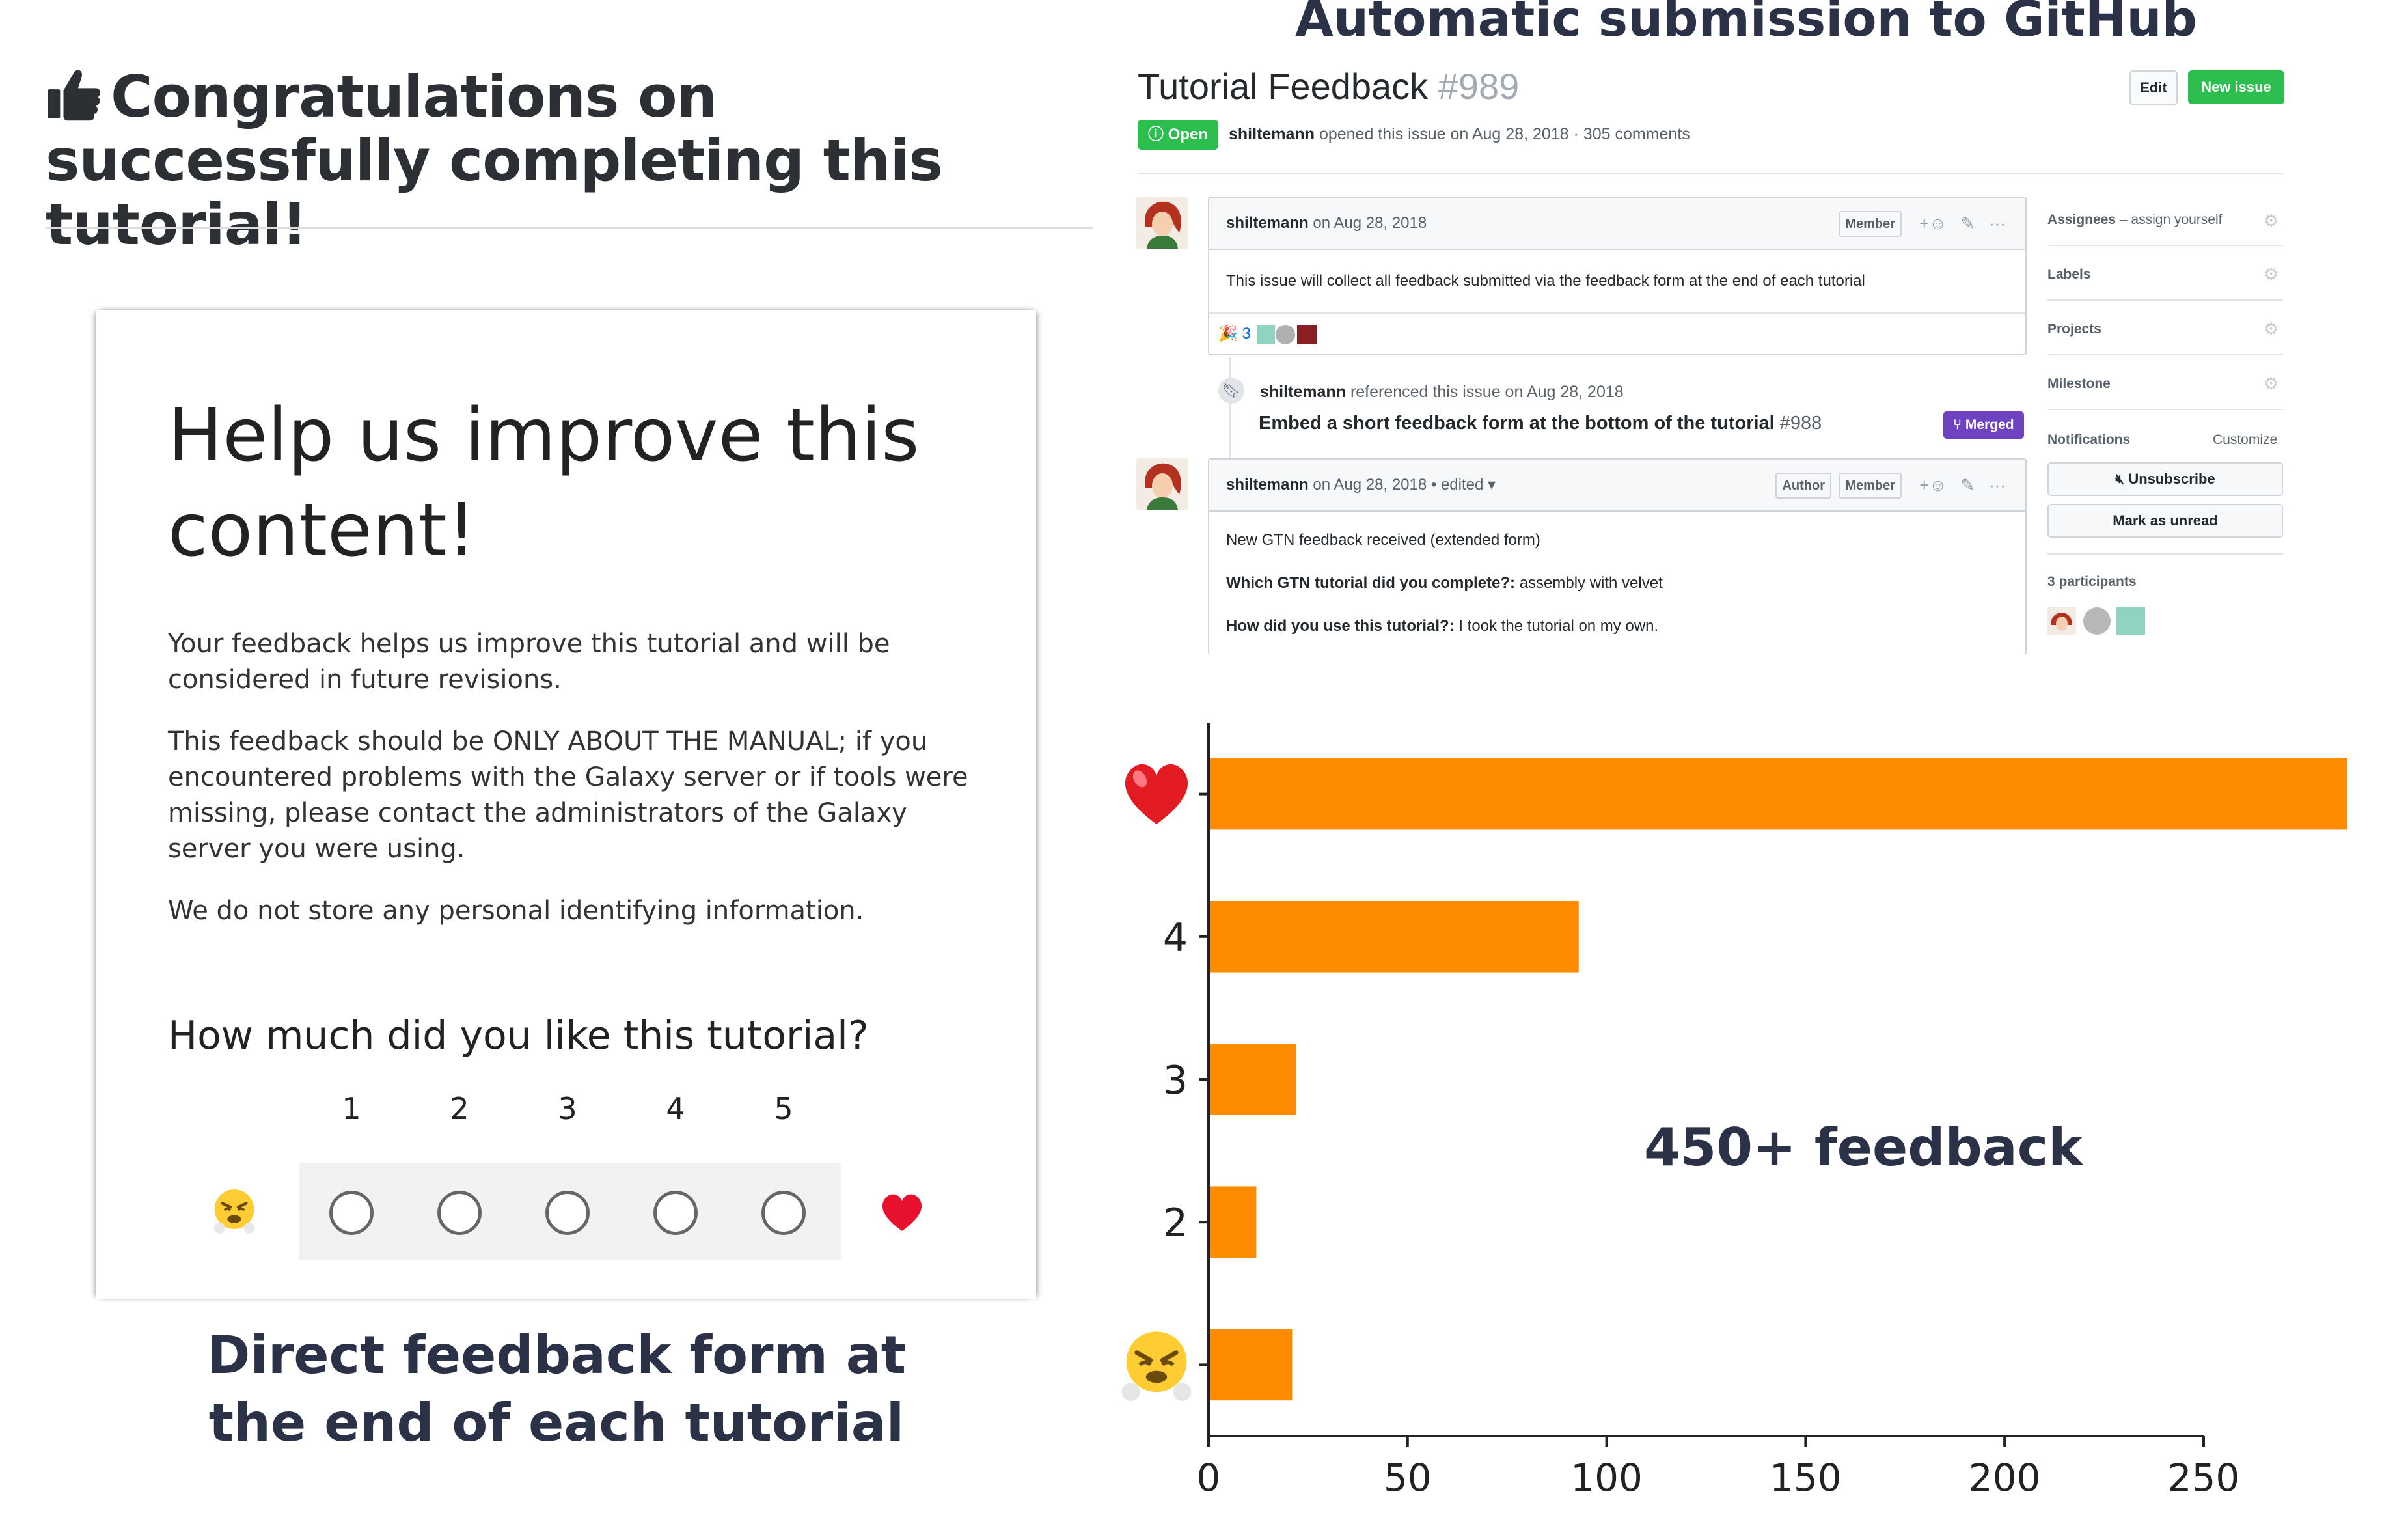  What do you see at coordinates (2081, 219) in the screenshot?
I see `sidebar-assignees-label: Assignees` at bounding box center [2081, 219].